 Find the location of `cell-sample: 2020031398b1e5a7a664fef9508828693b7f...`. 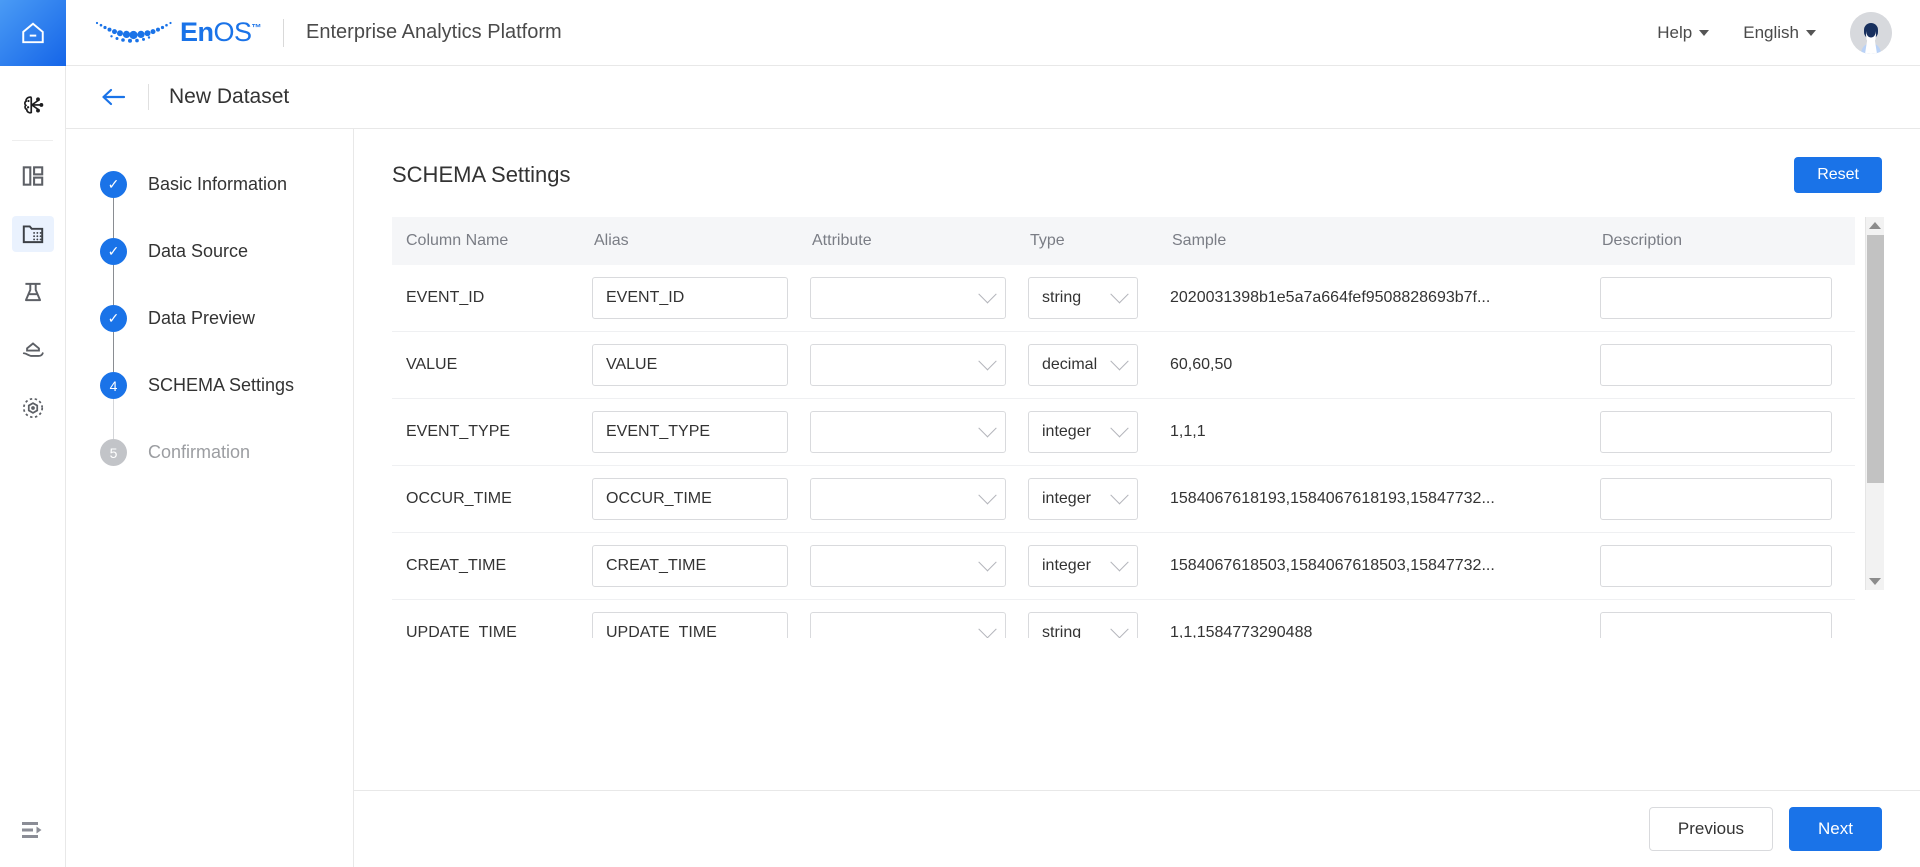

cell-sample: 2020031398b1e5a7a664fef9508828693b7f... is located at coordinates (1330, 297).